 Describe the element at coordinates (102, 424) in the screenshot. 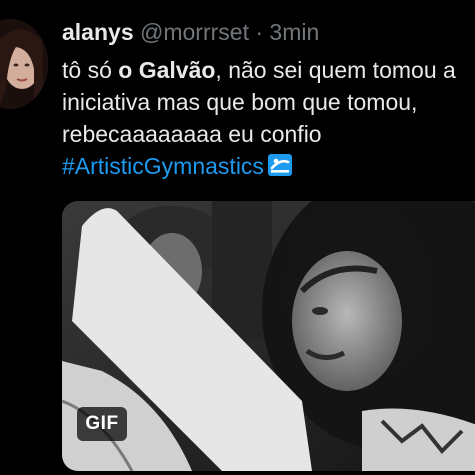

I see `gif-badge: GIF` at that location.